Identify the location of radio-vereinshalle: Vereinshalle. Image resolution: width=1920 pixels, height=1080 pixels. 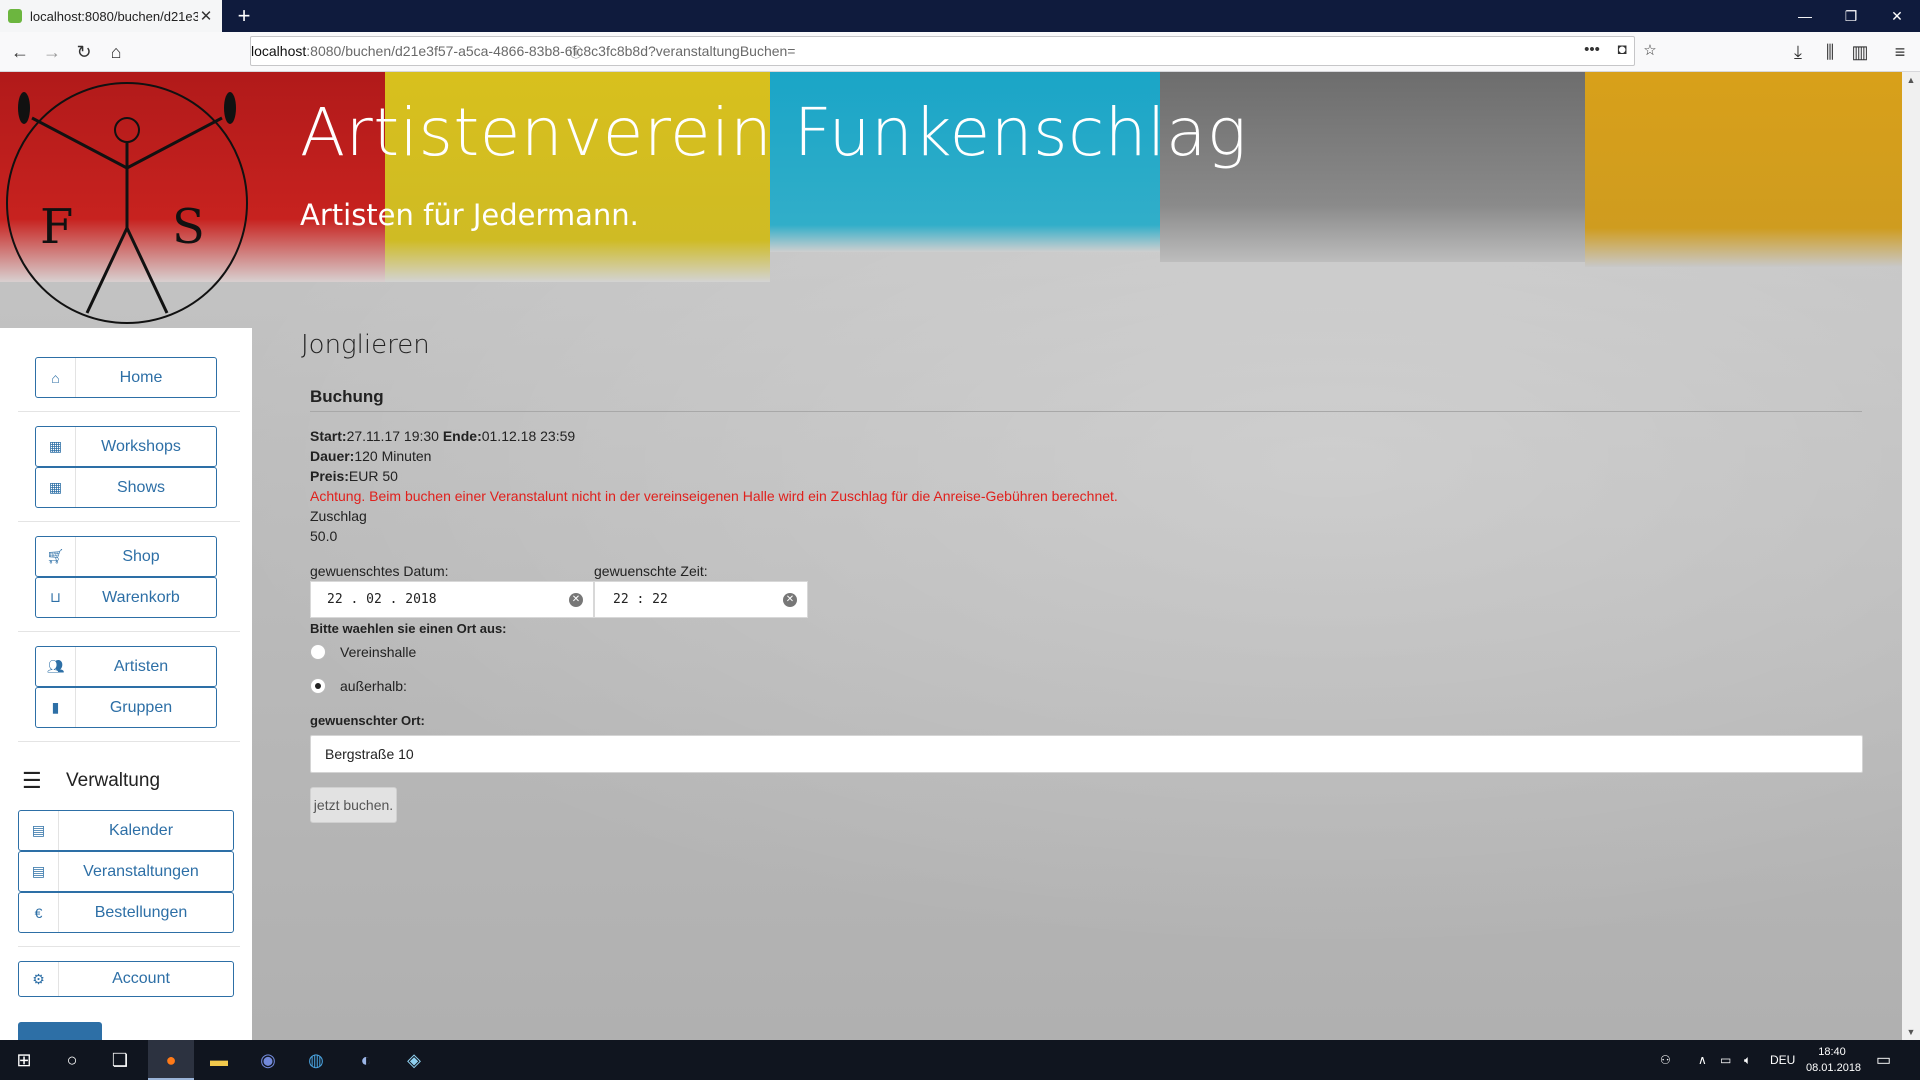
(363, 652).